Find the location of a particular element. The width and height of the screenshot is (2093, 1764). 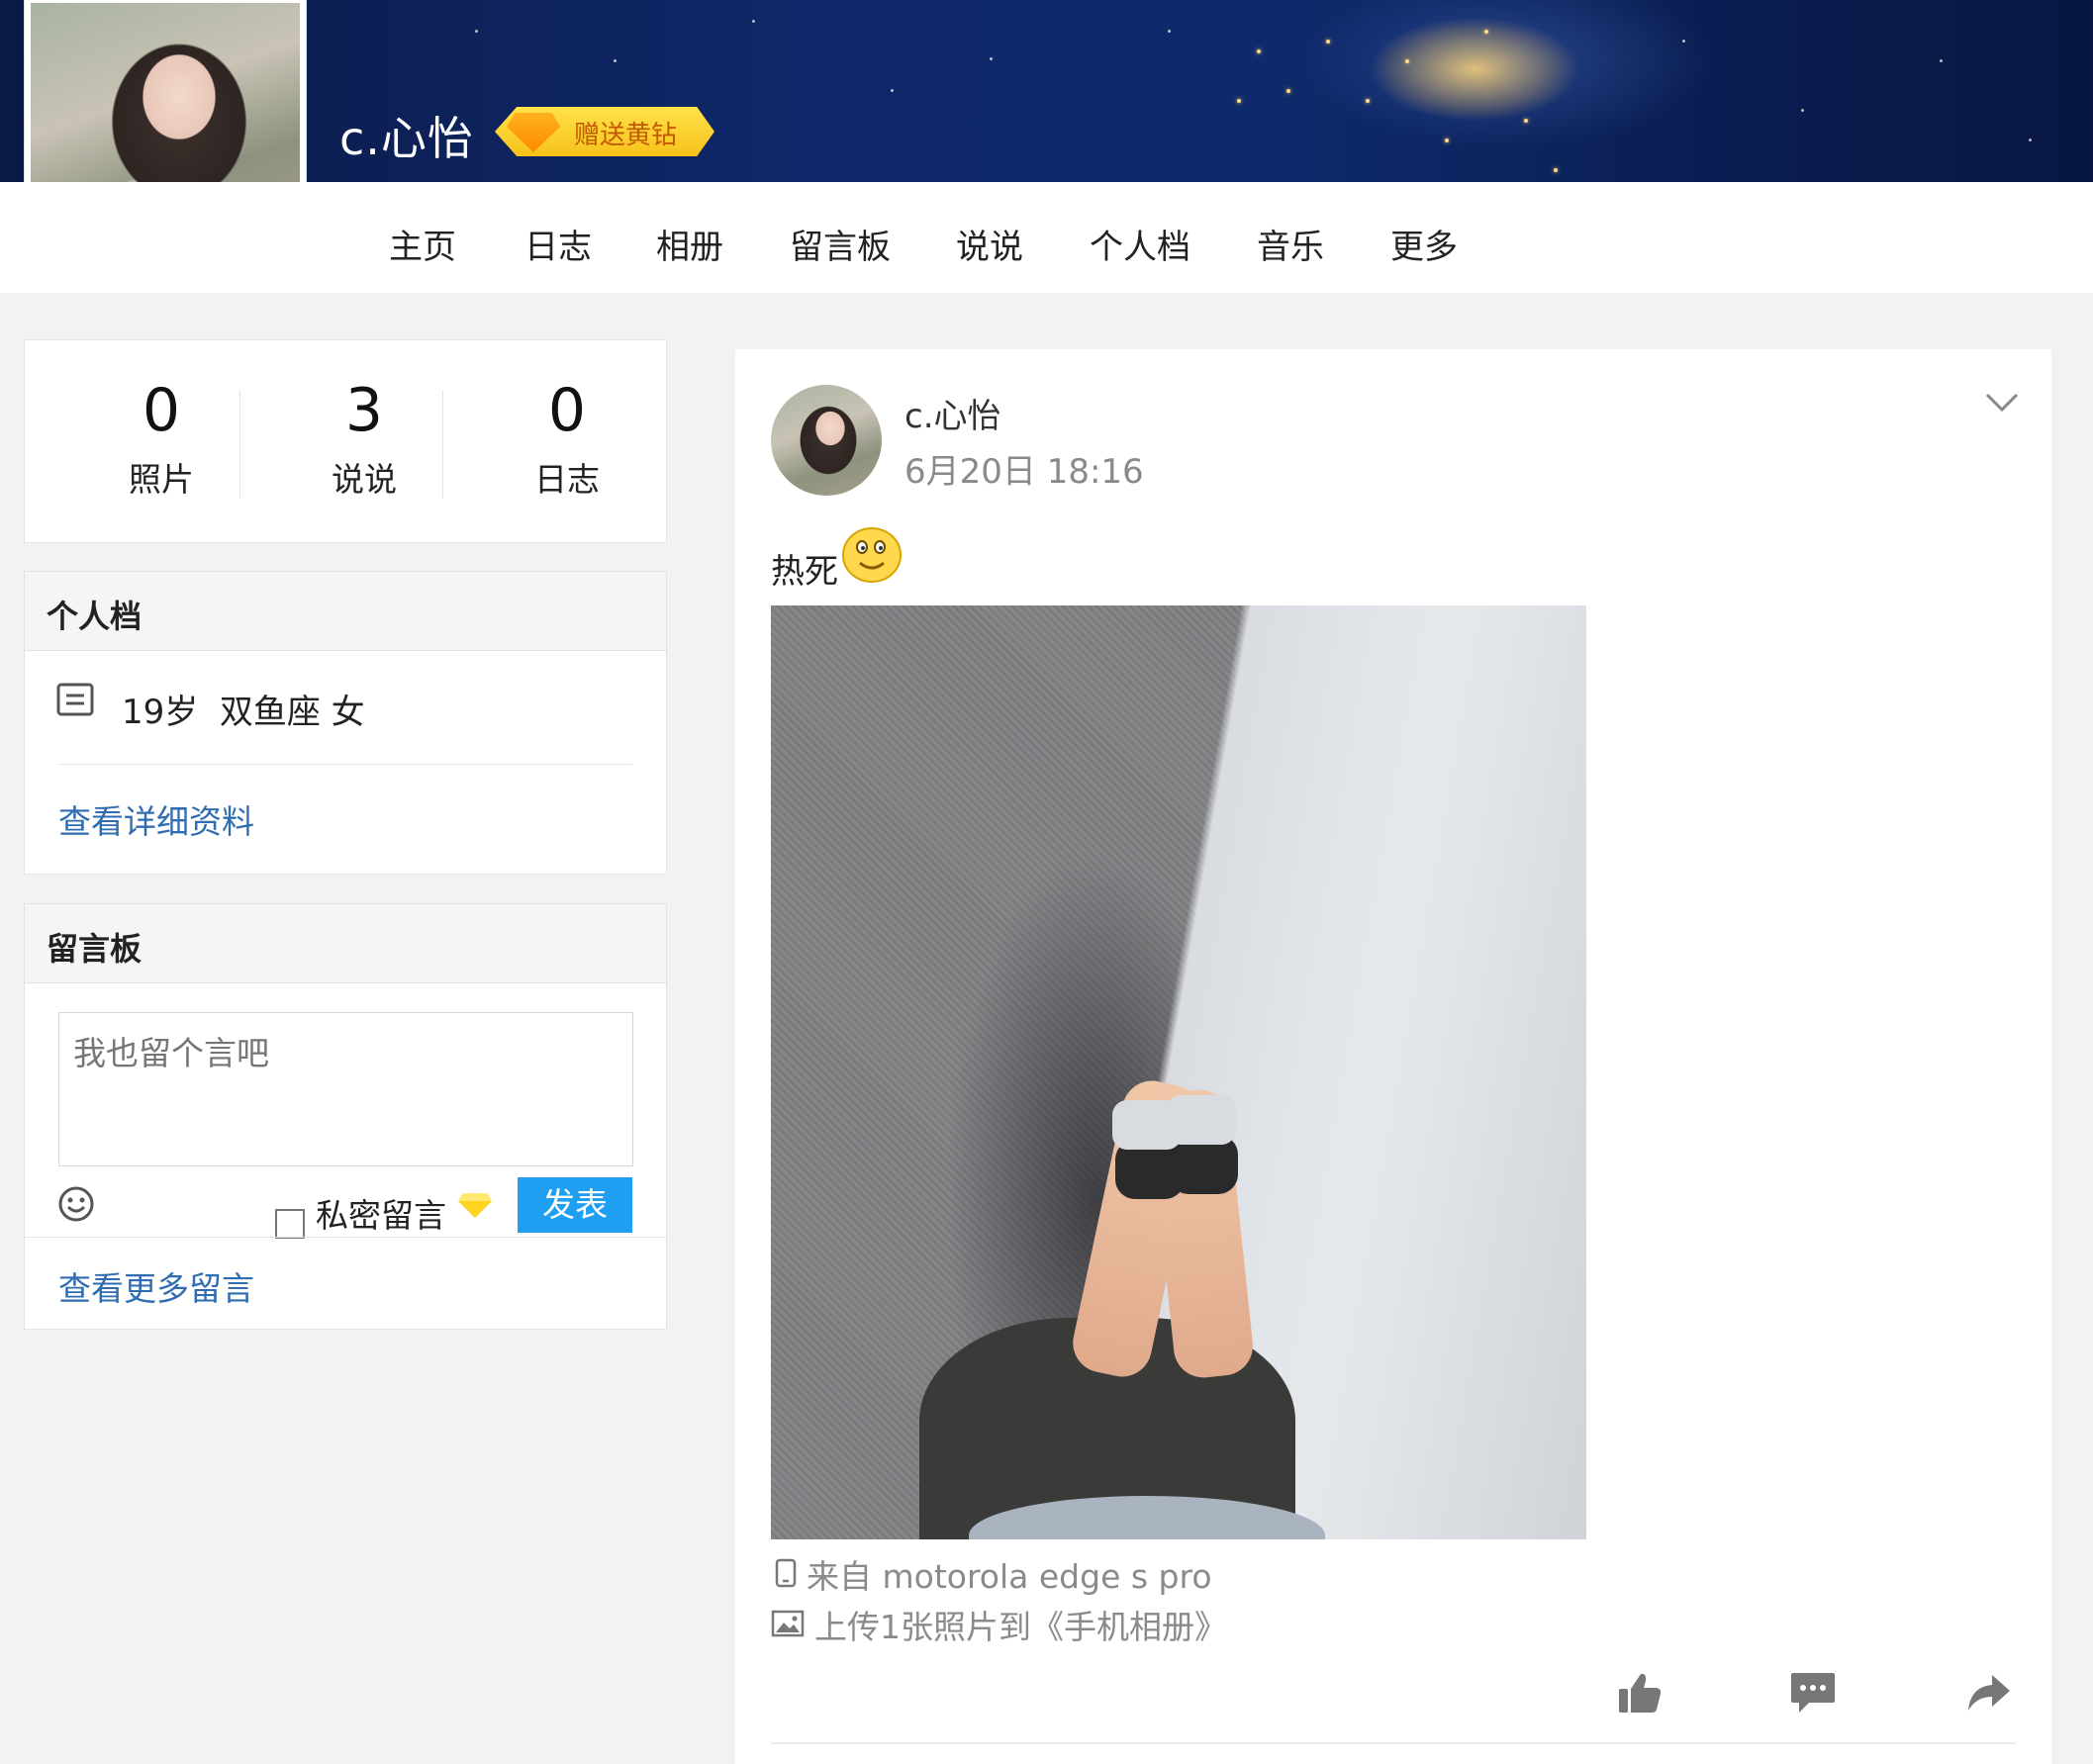

private-message-checkbox is located at coordinates (290, 1224).